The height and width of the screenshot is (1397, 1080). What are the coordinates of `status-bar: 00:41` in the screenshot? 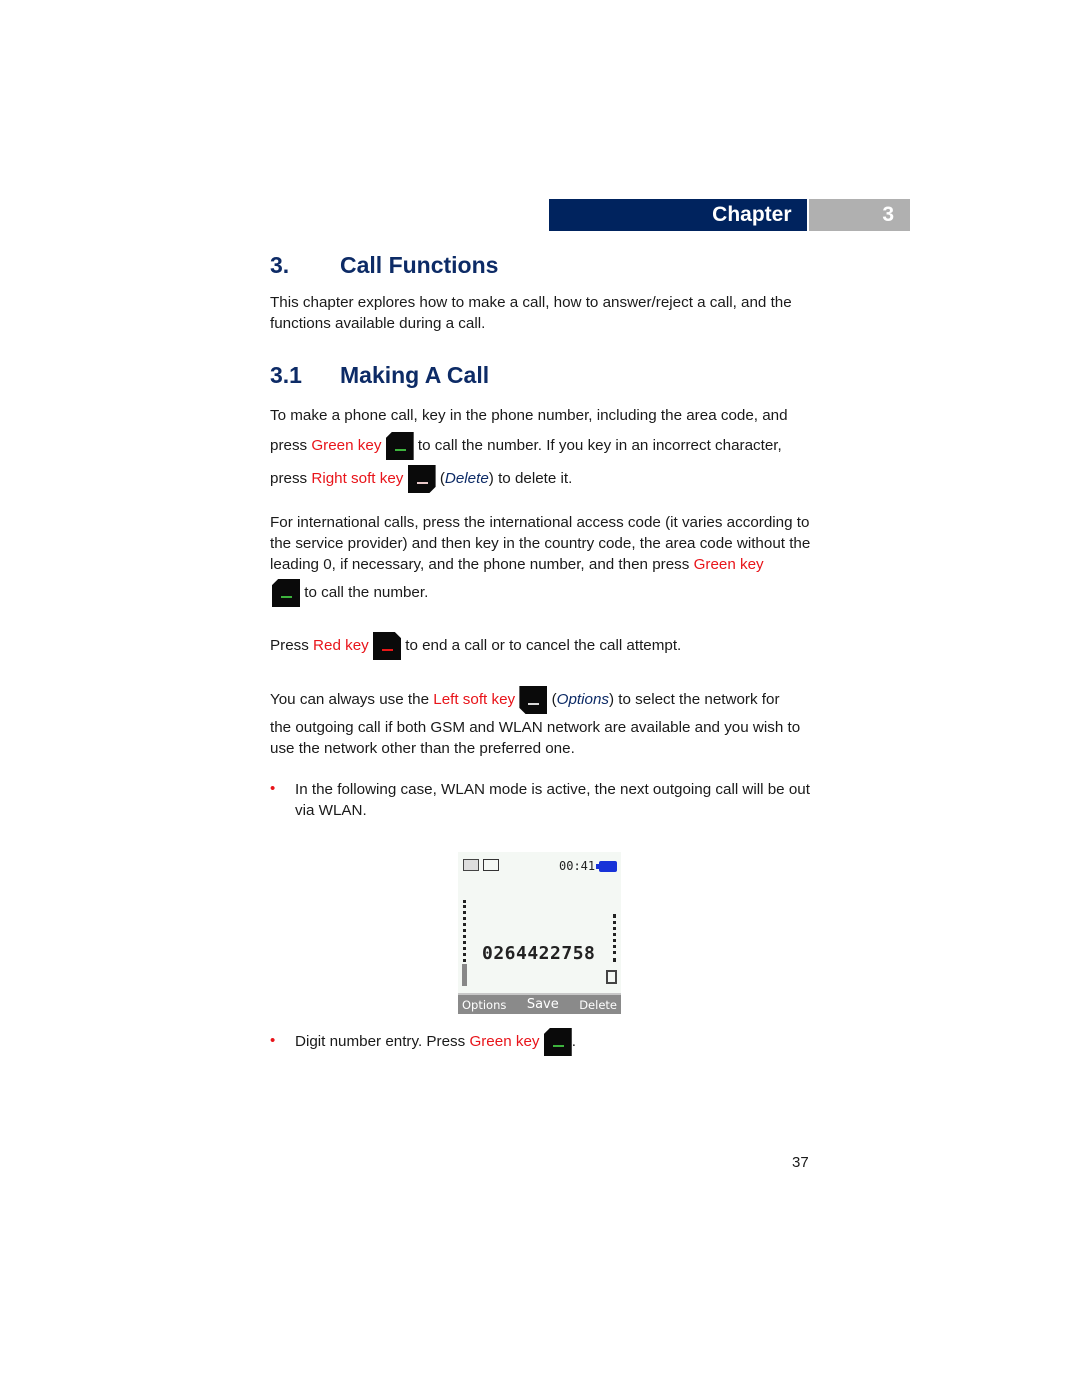 It's located at (540, 865).